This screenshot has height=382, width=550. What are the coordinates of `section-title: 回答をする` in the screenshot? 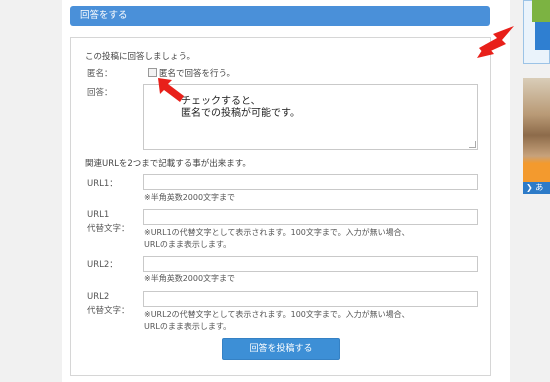 It's located at (104, 15).